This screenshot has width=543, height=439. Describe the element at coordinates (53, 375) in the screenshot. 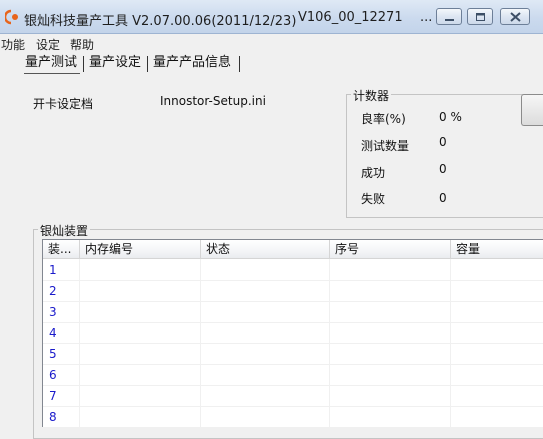

I see `device-row-number: 6` at that location.